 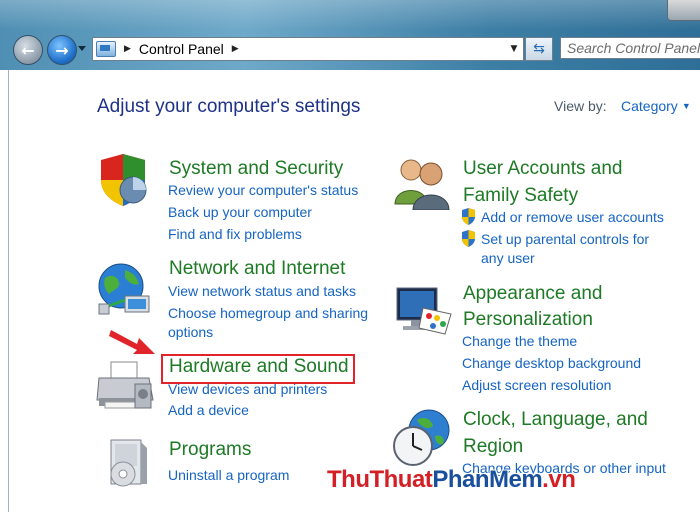 I want to click on shield-icon, so click(x=125, y=180).